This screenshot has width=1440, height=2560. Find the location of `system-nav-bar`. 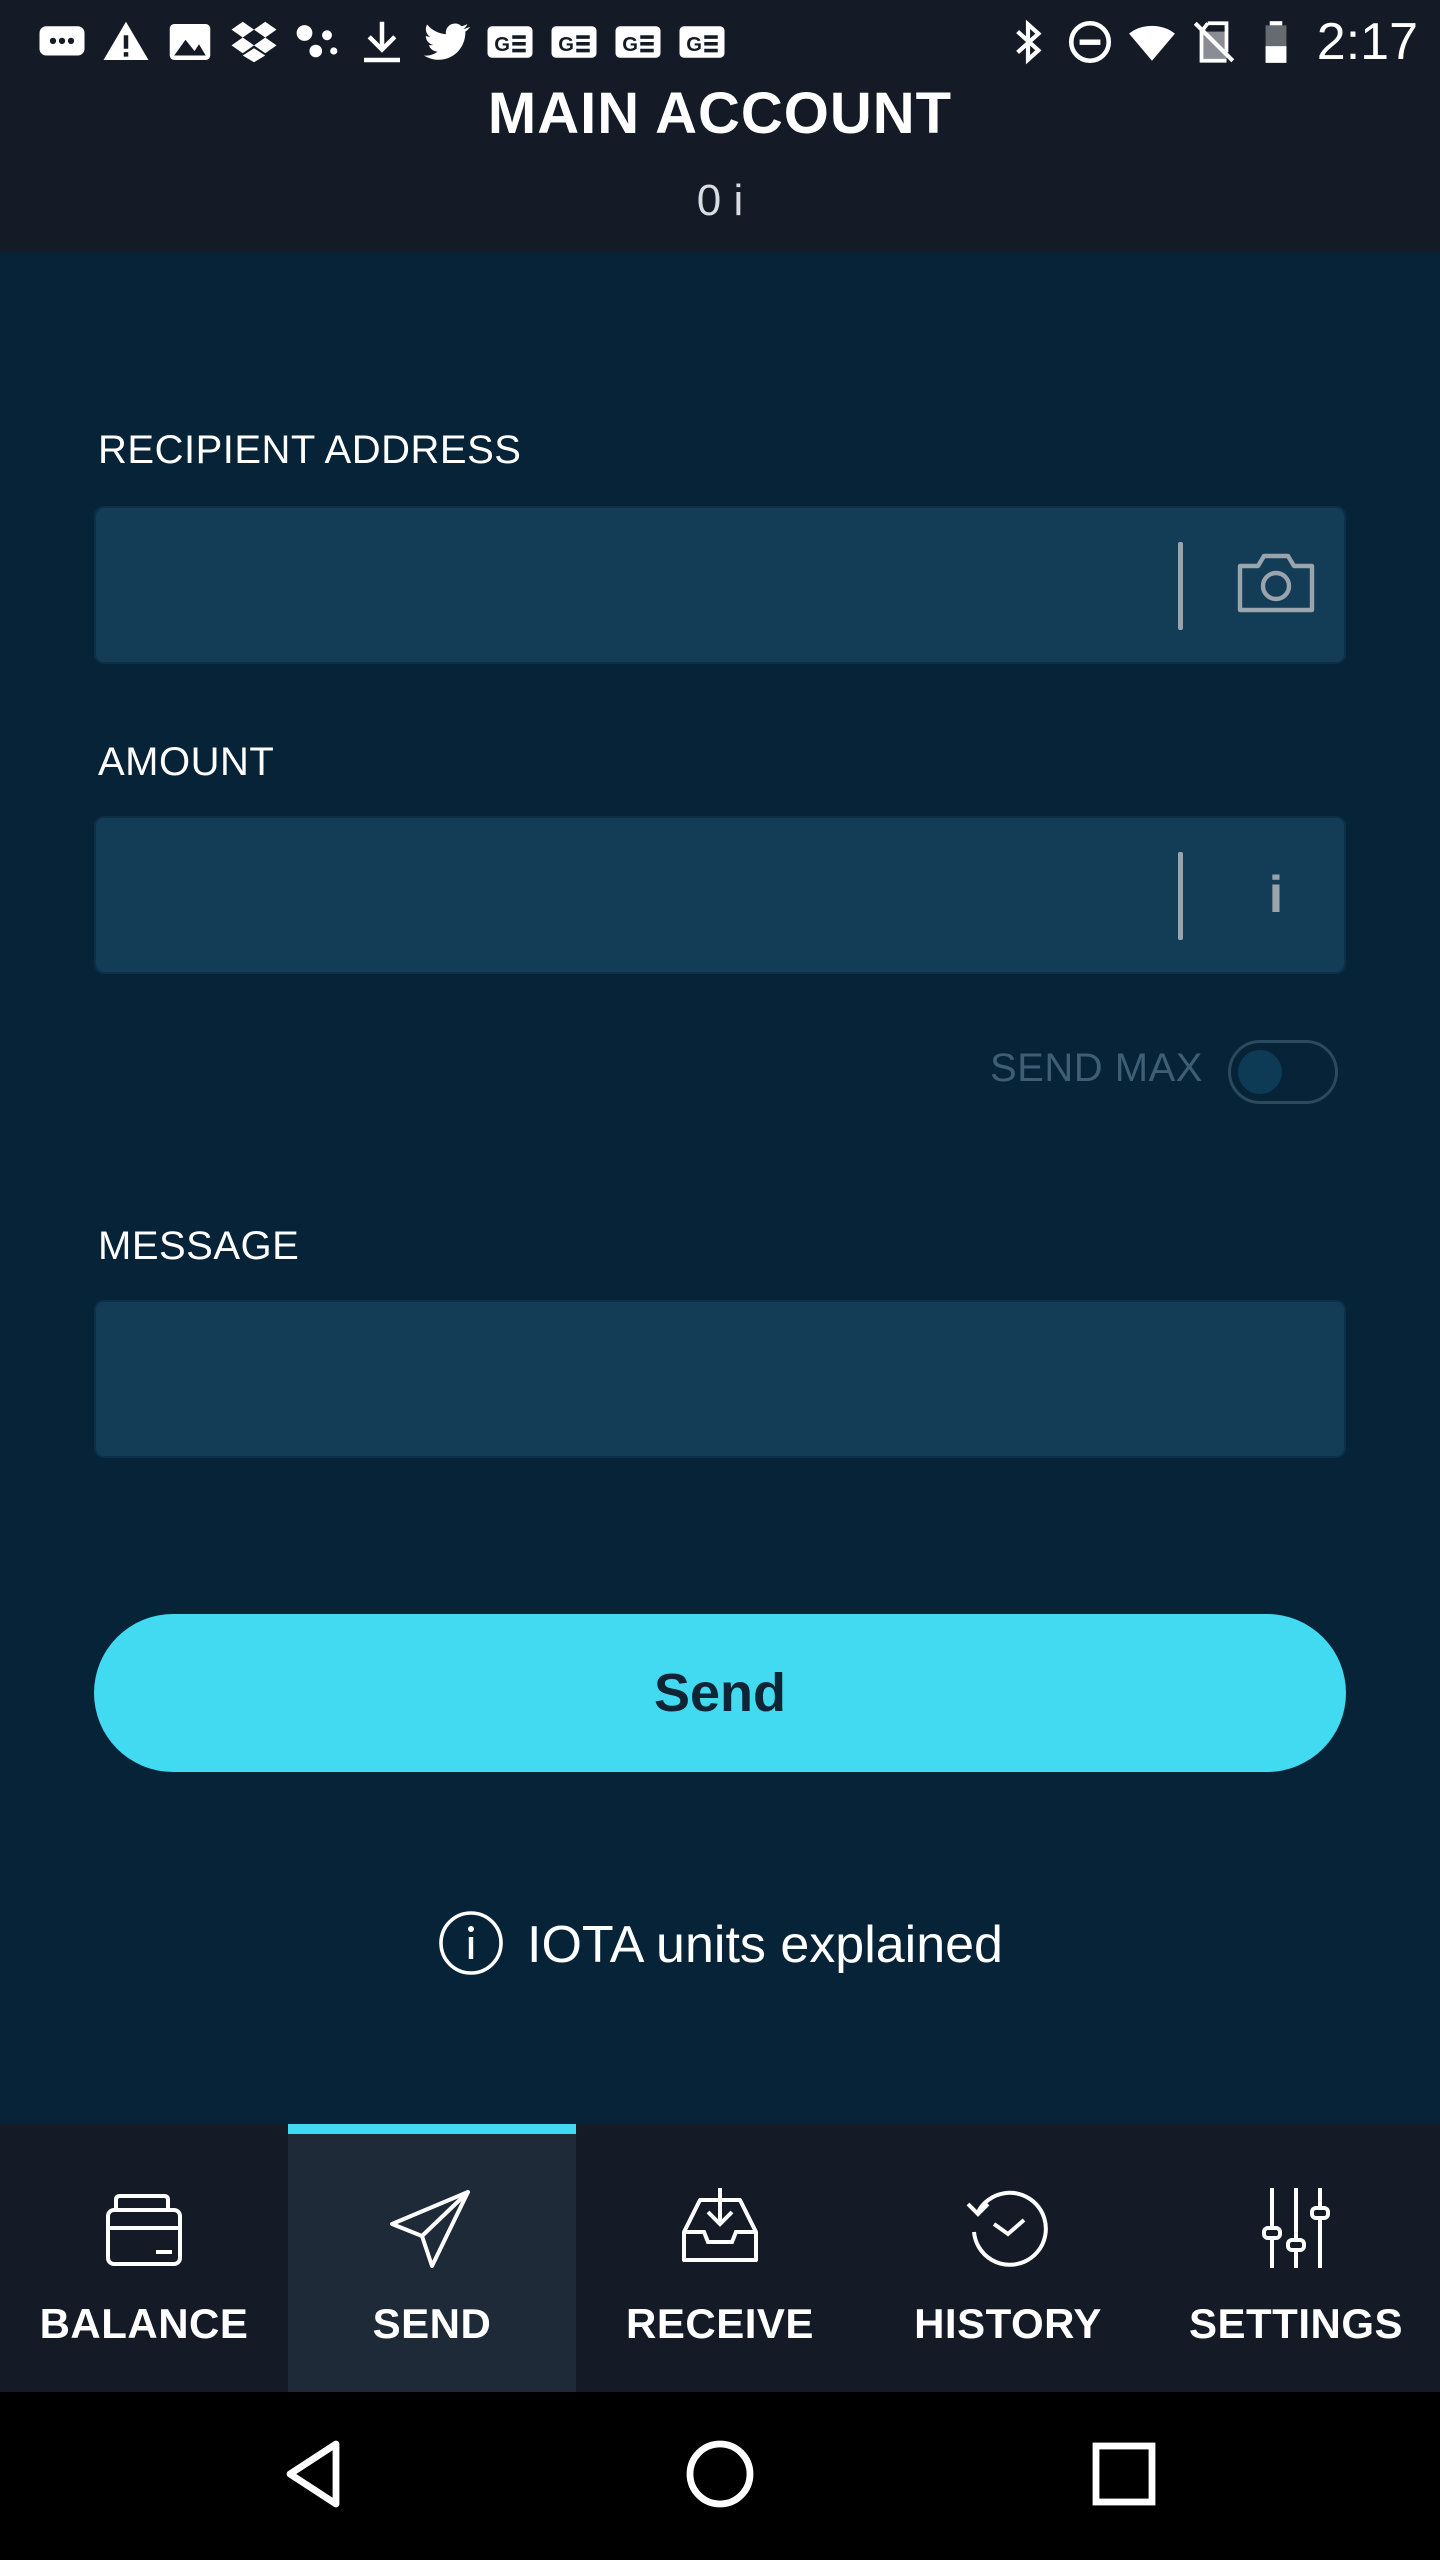

system-nav-bar is located at coordinates (720, 2476).